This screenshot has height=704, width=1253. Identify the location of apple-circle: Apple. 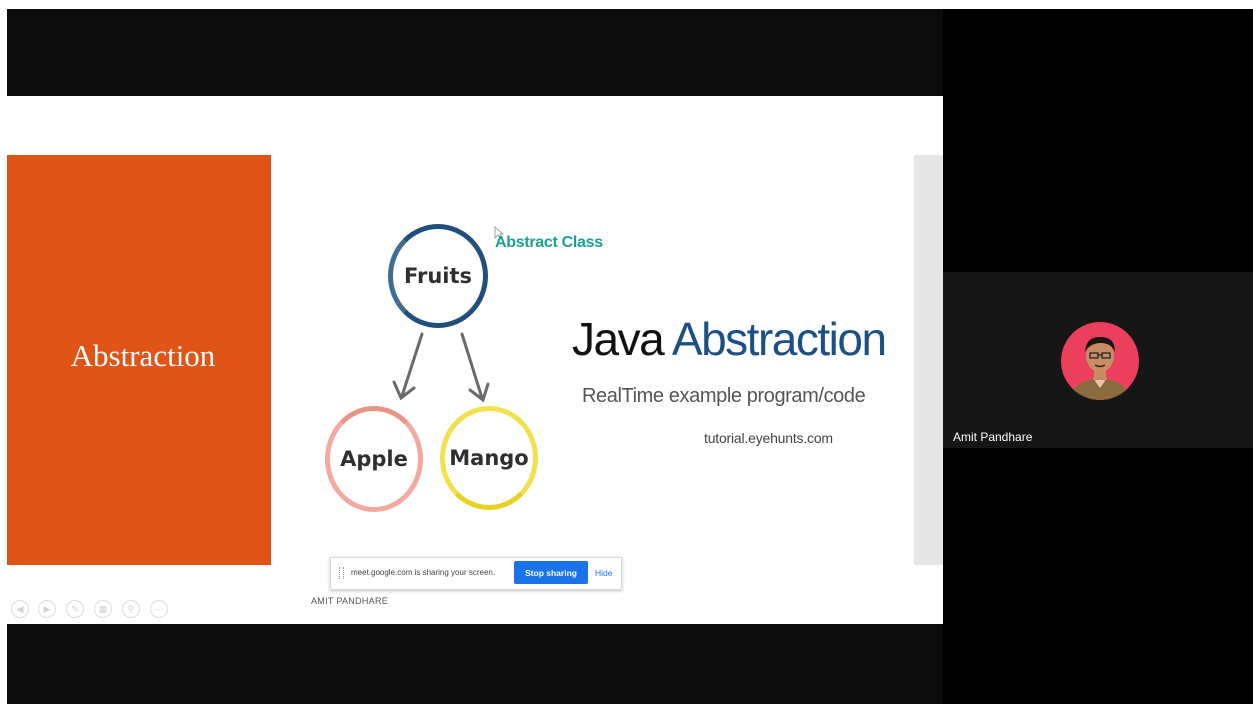
(374, 459).